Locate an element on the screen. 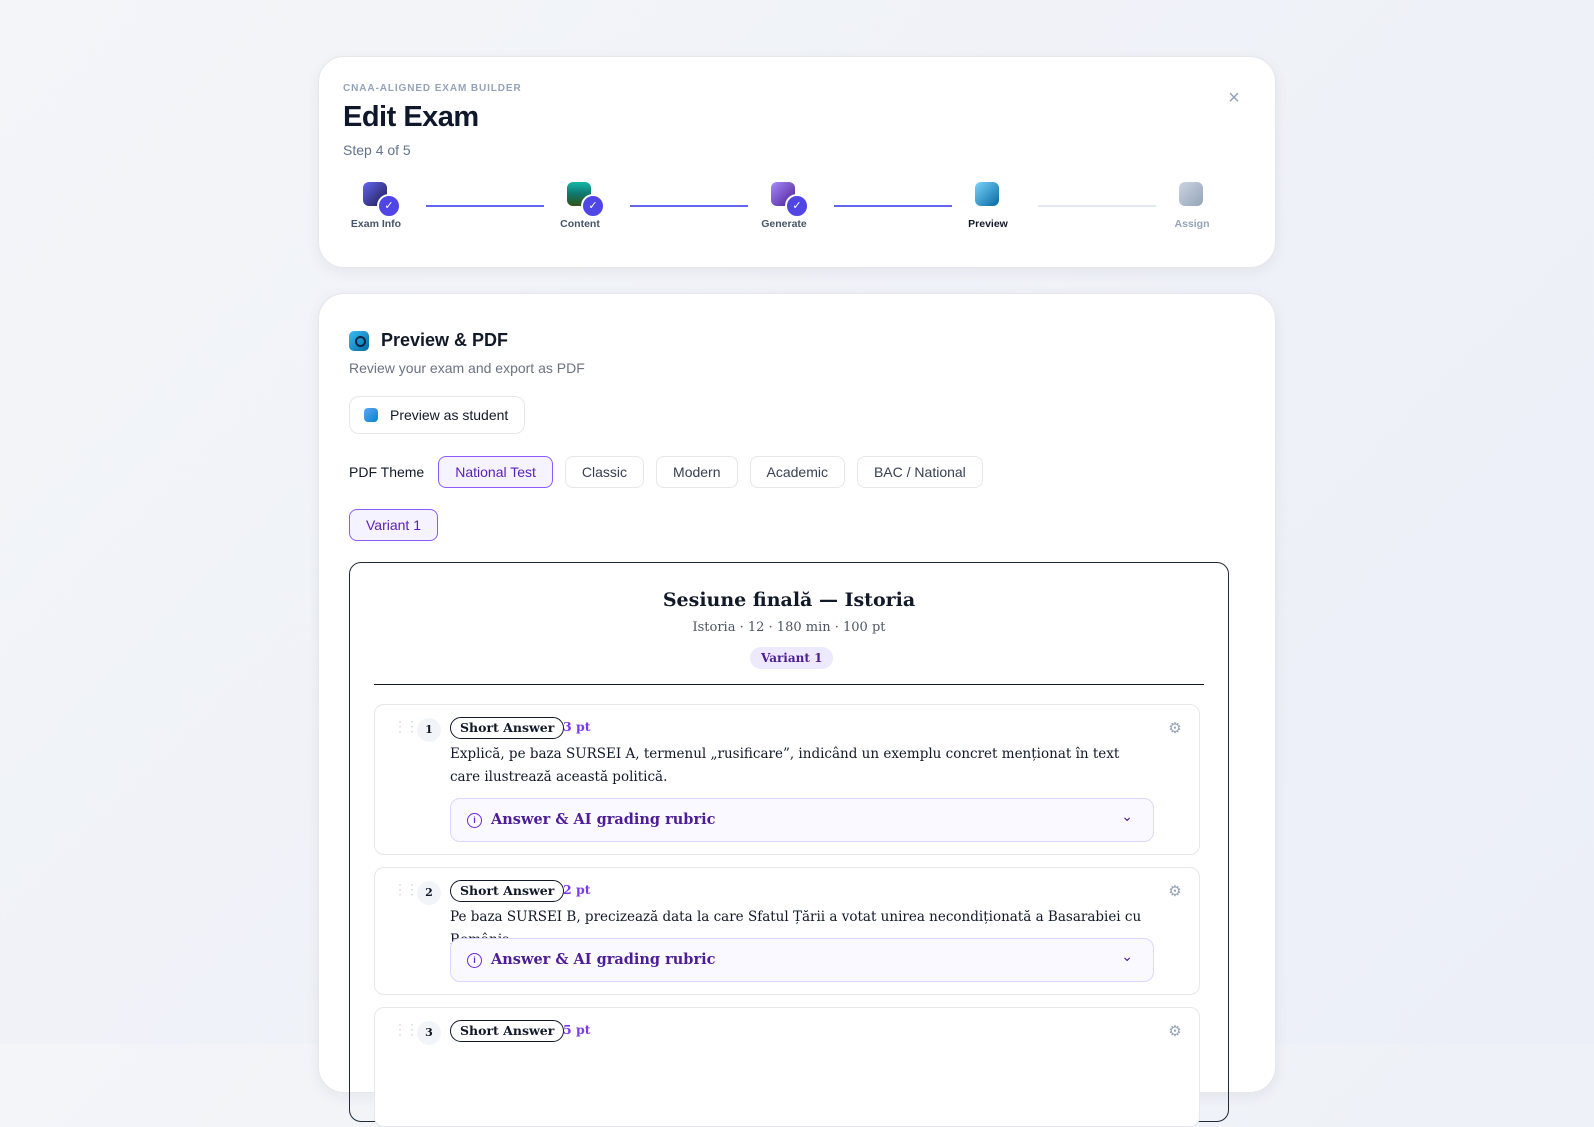  eyebrow-label: CNAA-ALIGNED EXAM BUILDER is located at coordinates (432, 88).